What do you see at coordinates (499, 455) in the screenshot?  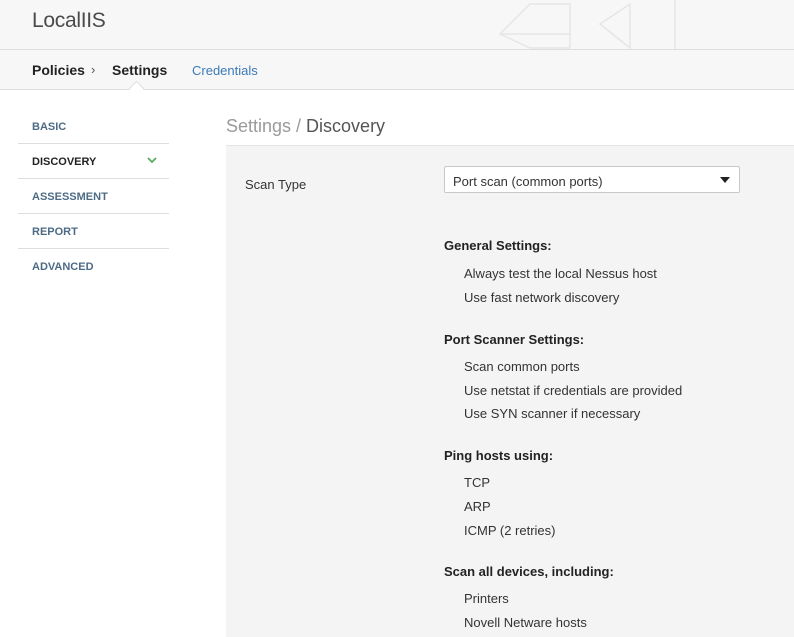 I see `section-heading-ping-hosts: Ping hosts using:` at bounding box center [499, 455].